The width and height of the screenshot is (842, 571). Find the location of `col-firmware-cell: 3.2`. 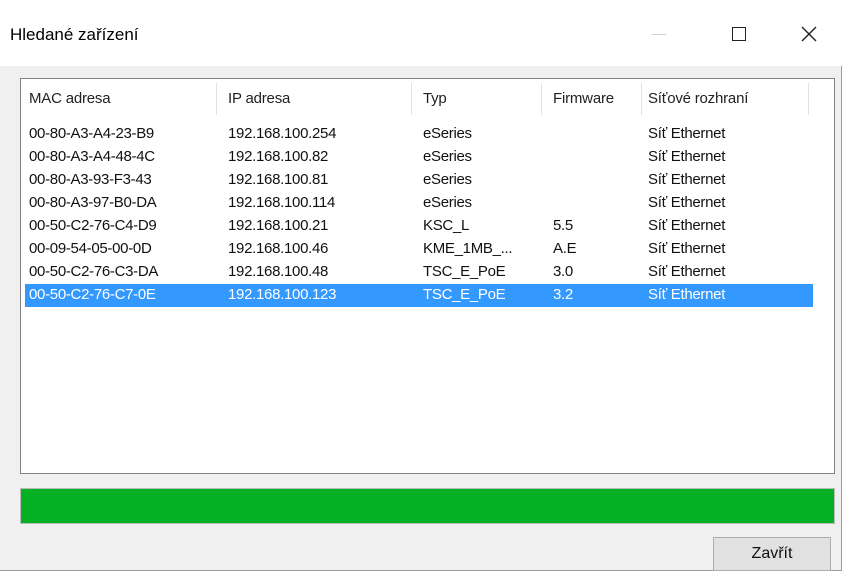

col-firmware-cell: 3.2 is located at coordinates (563, 294).